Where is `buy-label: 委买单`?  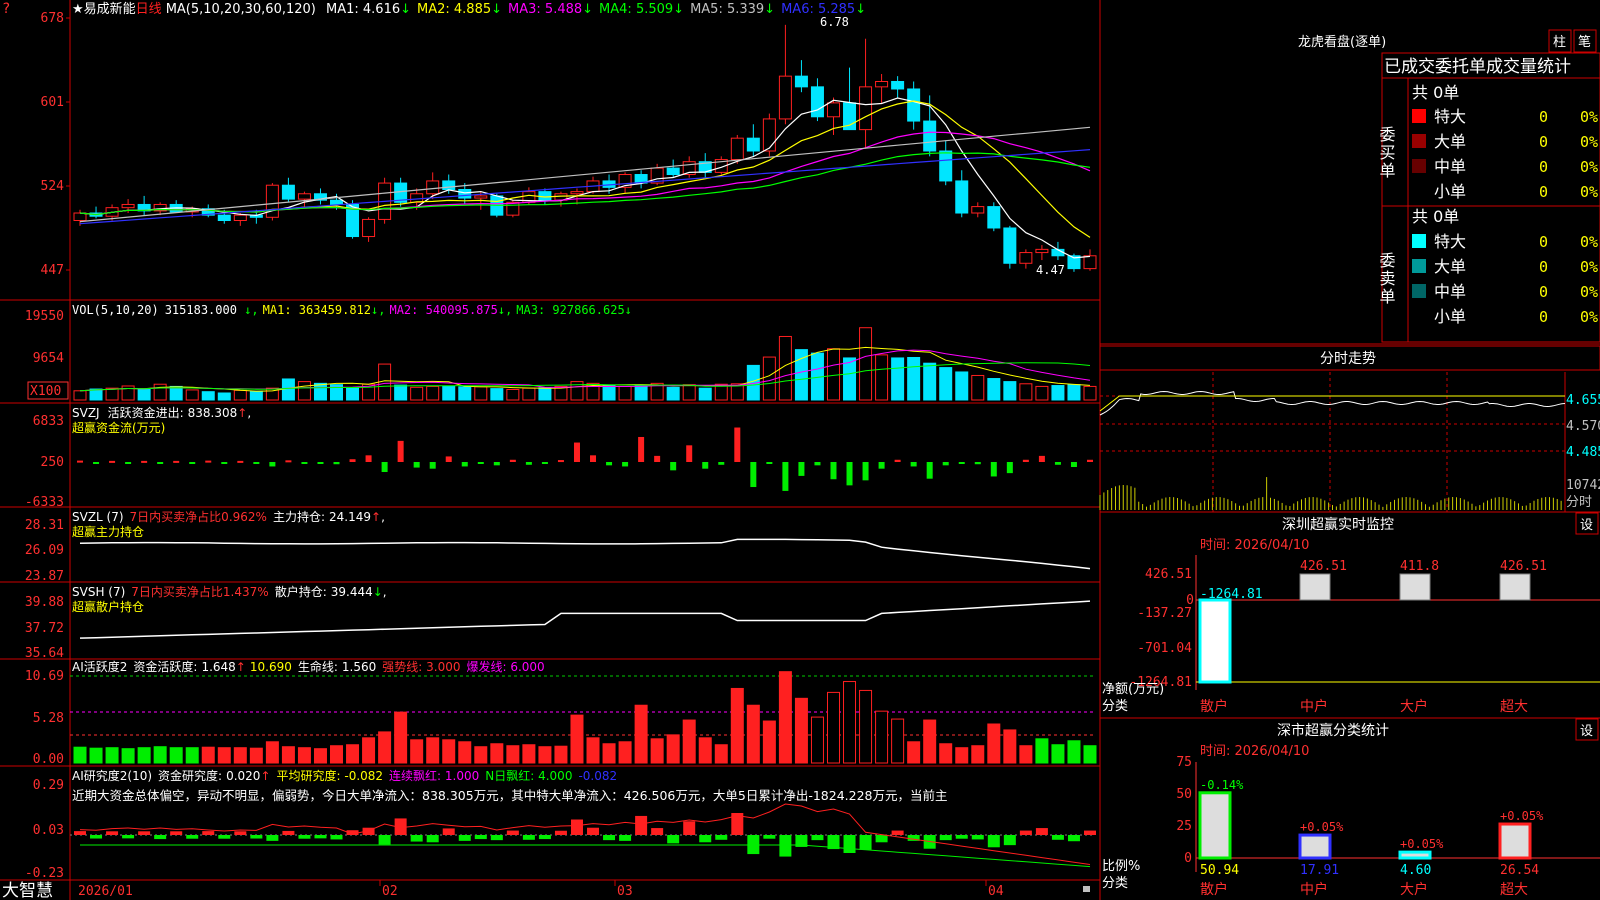
buy-label: 委买单 is located at coordinates (1386, 153).